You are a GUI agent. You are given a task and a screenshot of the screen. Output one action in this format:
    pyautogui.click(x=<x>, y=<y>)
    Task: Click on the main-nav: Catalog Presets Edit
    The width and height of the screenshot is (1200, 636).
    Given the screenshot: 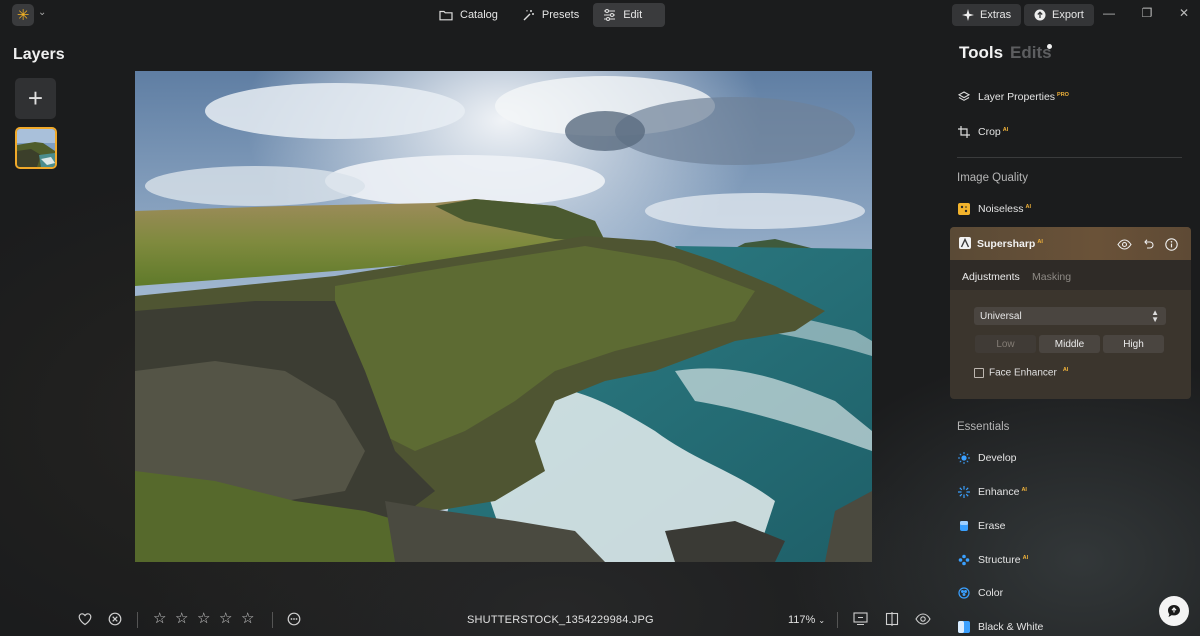 What is the action you would take?
    pyautogui.click(x=547, y=15)
    